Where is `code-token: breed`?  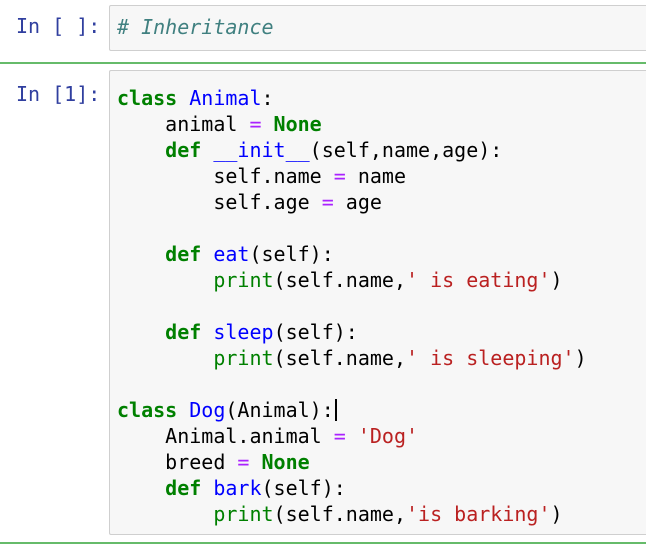 code-token: breed is located at coordinates (177, 462).